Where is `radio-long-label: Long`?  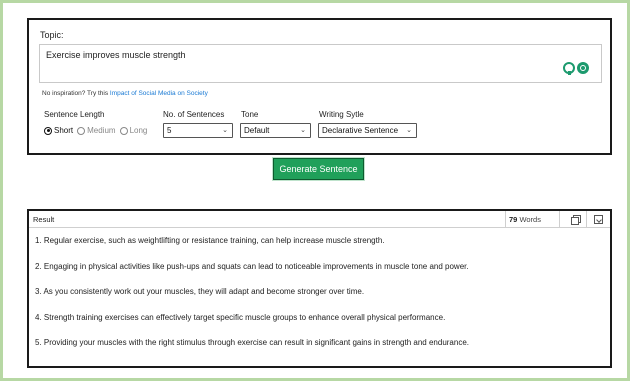
radio-long-label: Long is located at coordinates (138, 130).